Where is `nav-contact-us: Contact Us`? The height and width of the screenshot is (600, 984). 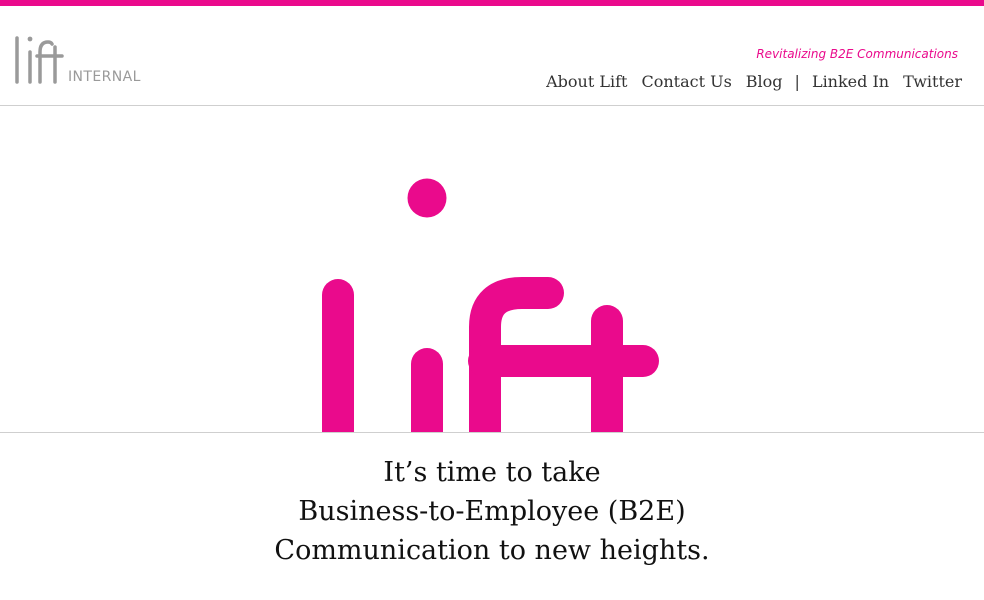
nav-contact-us: Contact Us is located at coordinates (686, 81).